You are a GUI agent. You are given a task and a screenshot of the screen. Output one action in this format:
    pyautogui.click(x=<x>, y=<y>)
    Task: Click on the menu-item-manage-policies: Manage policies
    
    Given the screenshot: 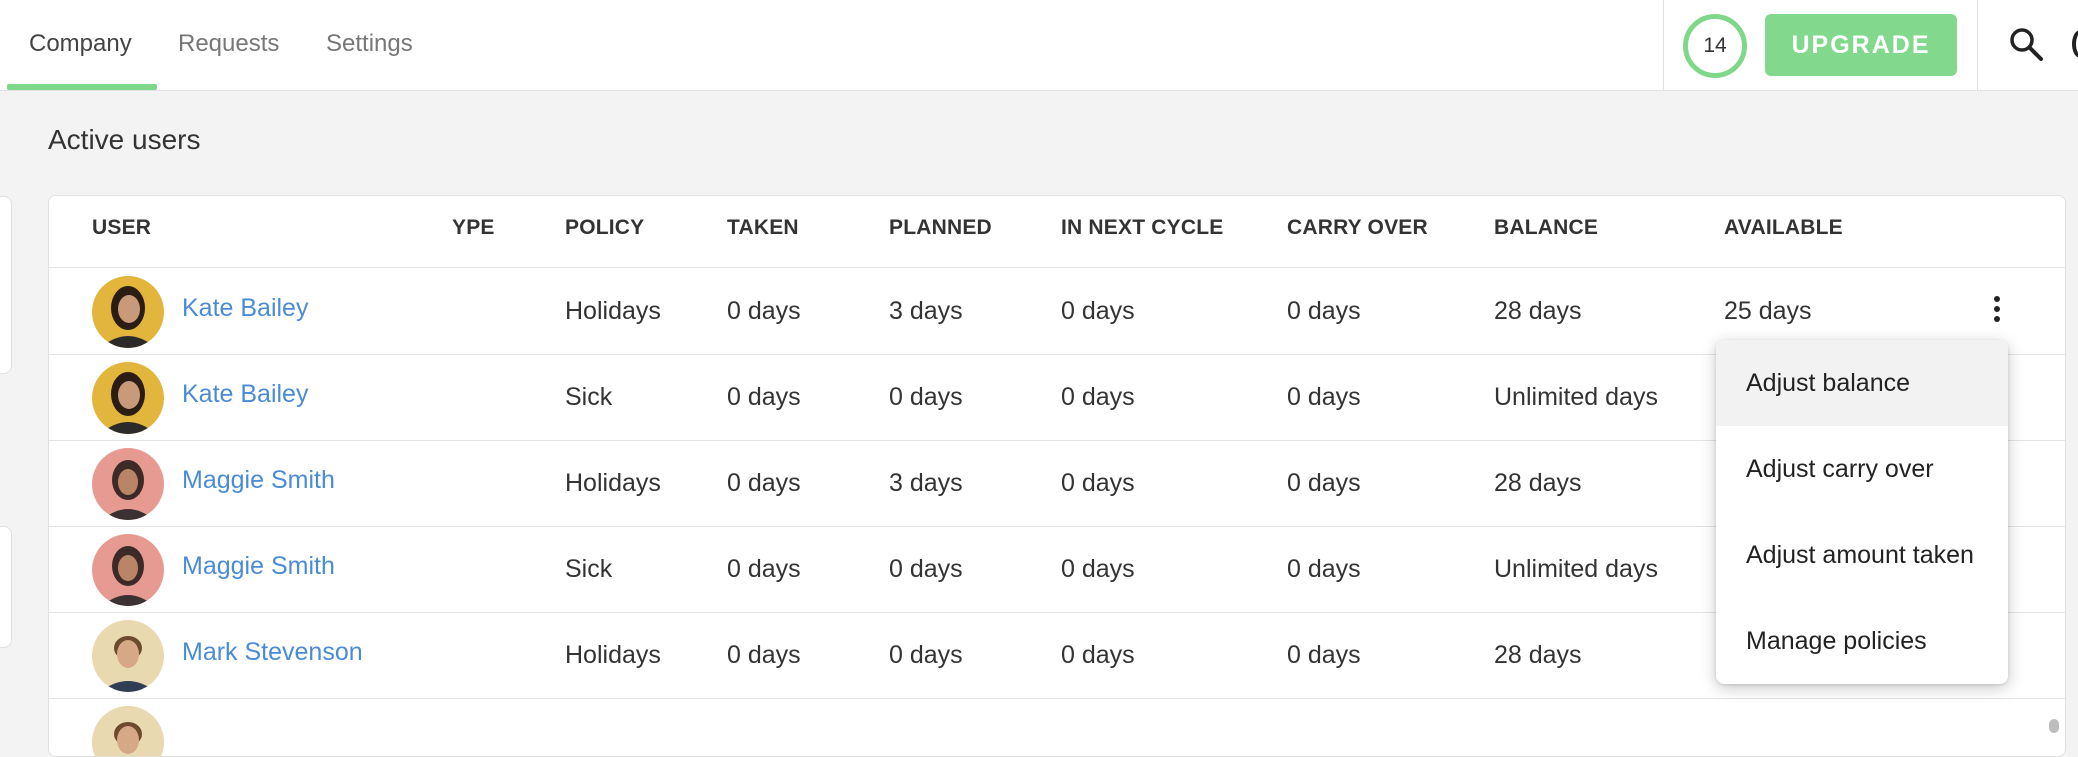 What is the action you would take?
    pyautogui.click(x=1862, y=641)
    